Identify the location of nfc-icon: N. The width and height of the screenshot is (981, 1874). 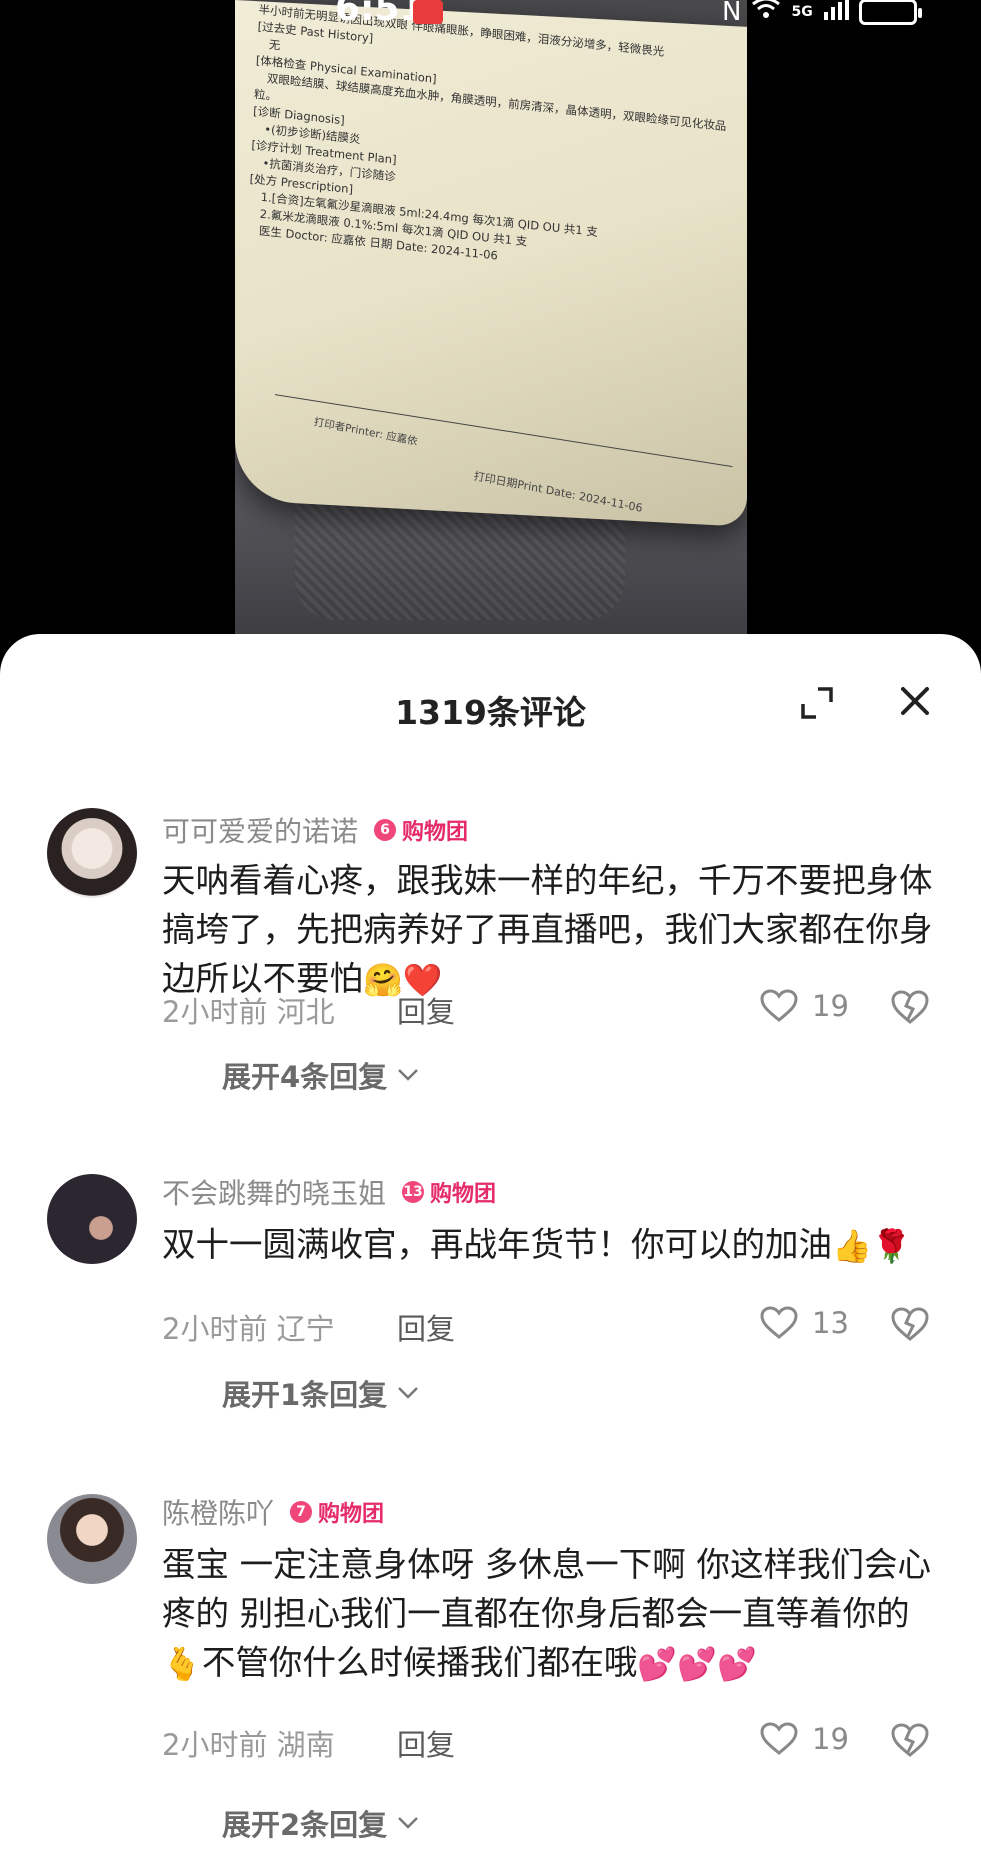
(732, 13).